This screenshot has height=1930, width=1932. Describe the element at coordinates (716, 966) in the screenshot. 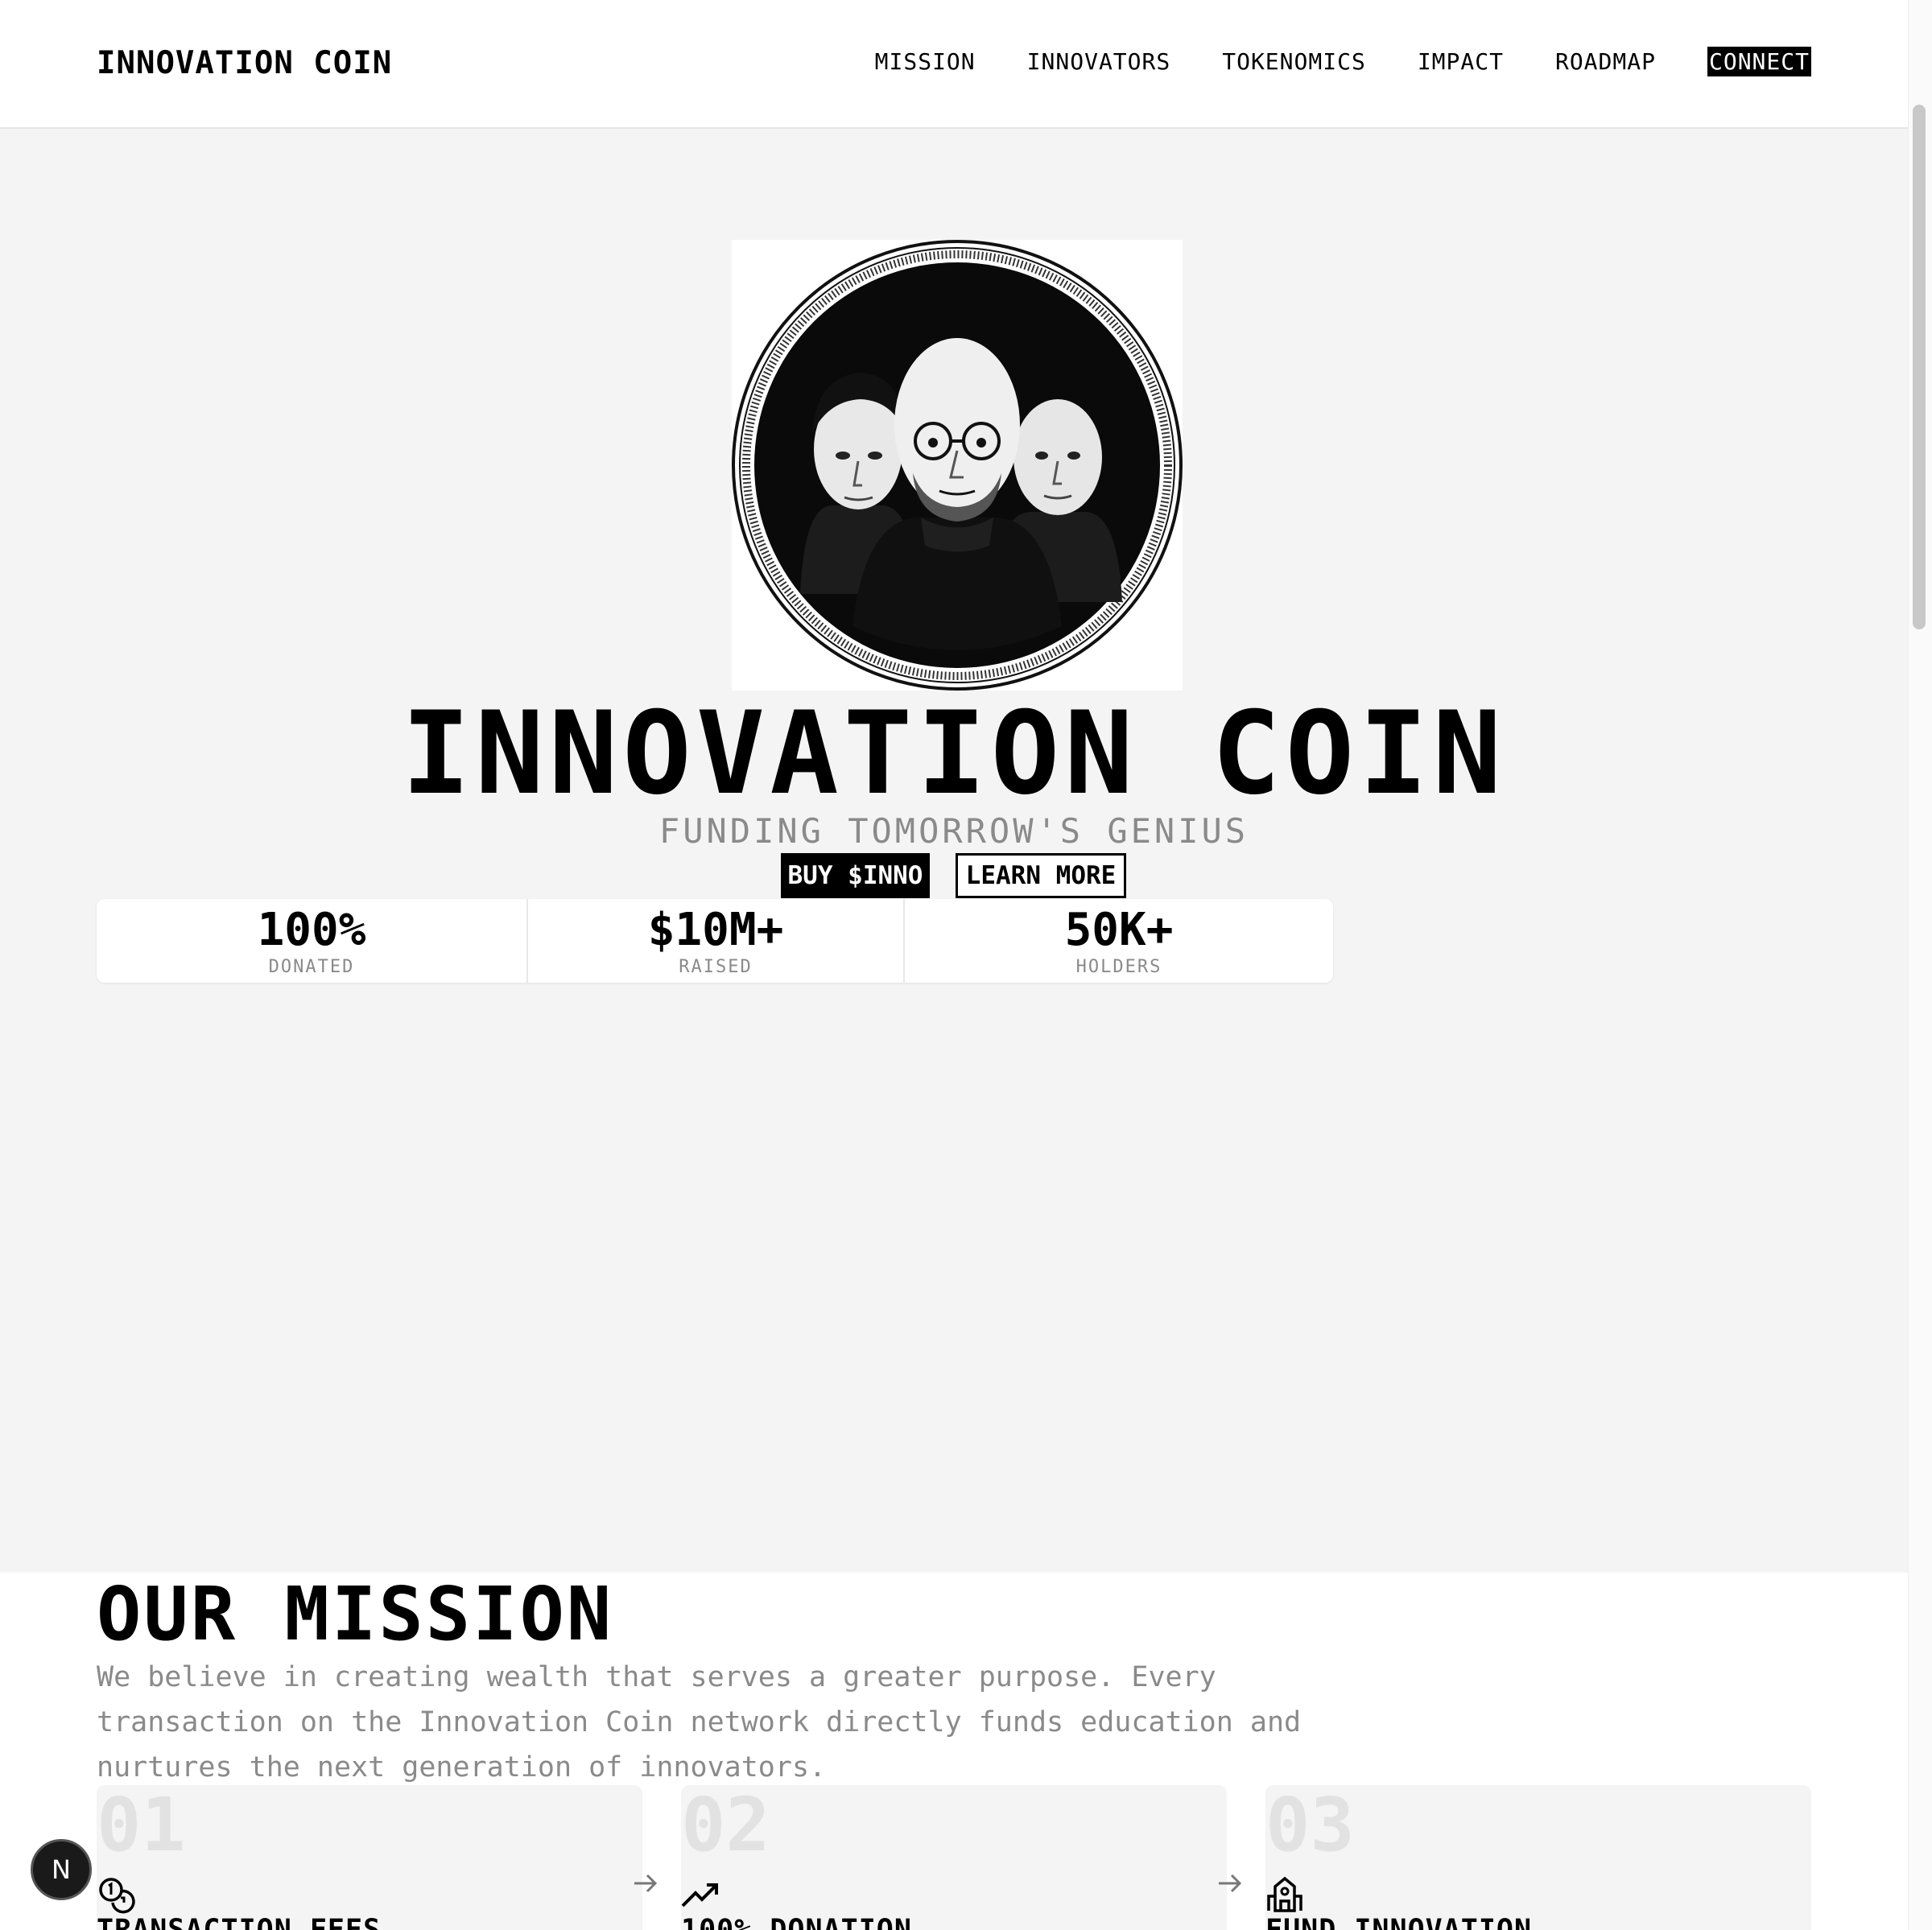

I see `stat-label: RAISED` at that location.